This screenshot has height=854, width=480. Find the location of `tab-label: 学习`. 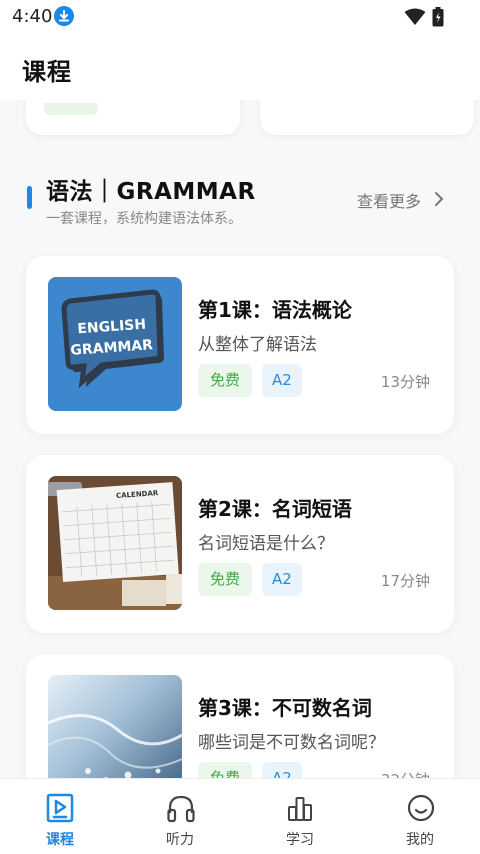

tab-label: 学习 is located at coordinates (300, 840).